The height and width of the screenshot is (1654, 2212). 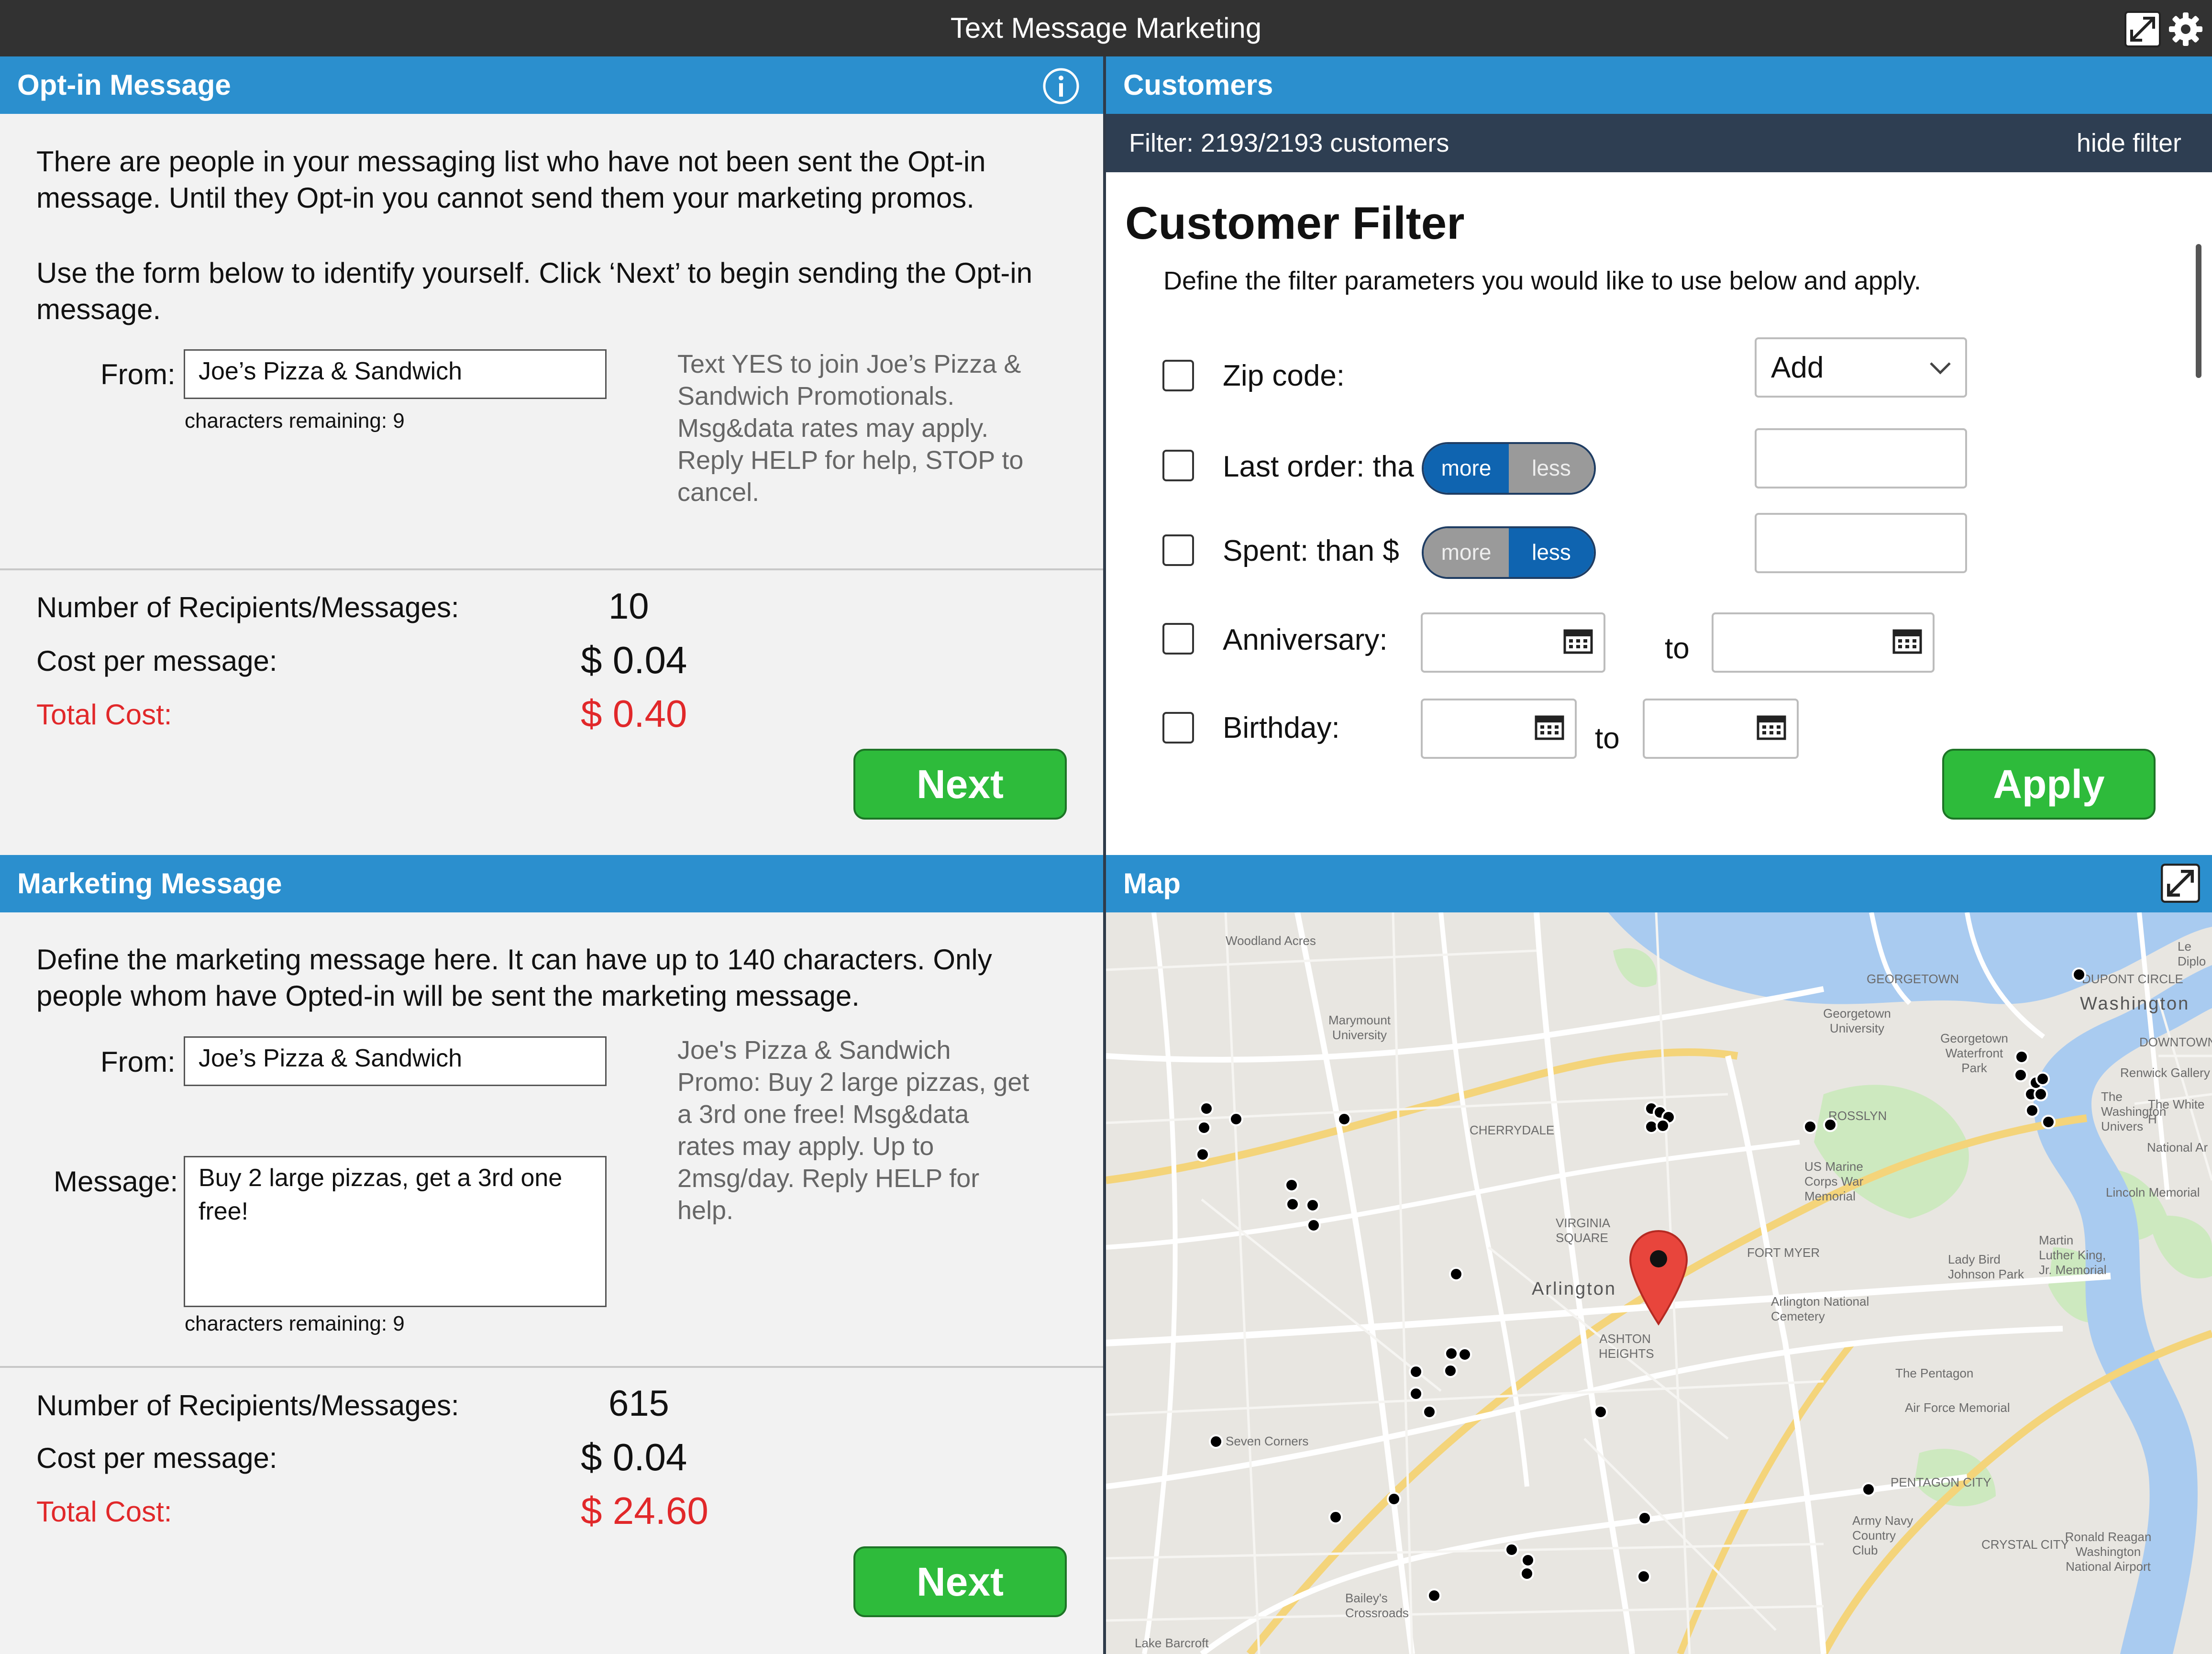 What do you see at coordinates (295, 421) in the screenshot?
I see `optin-chars-remaining: characters remaining: 9` at bounding box center [295, 421].